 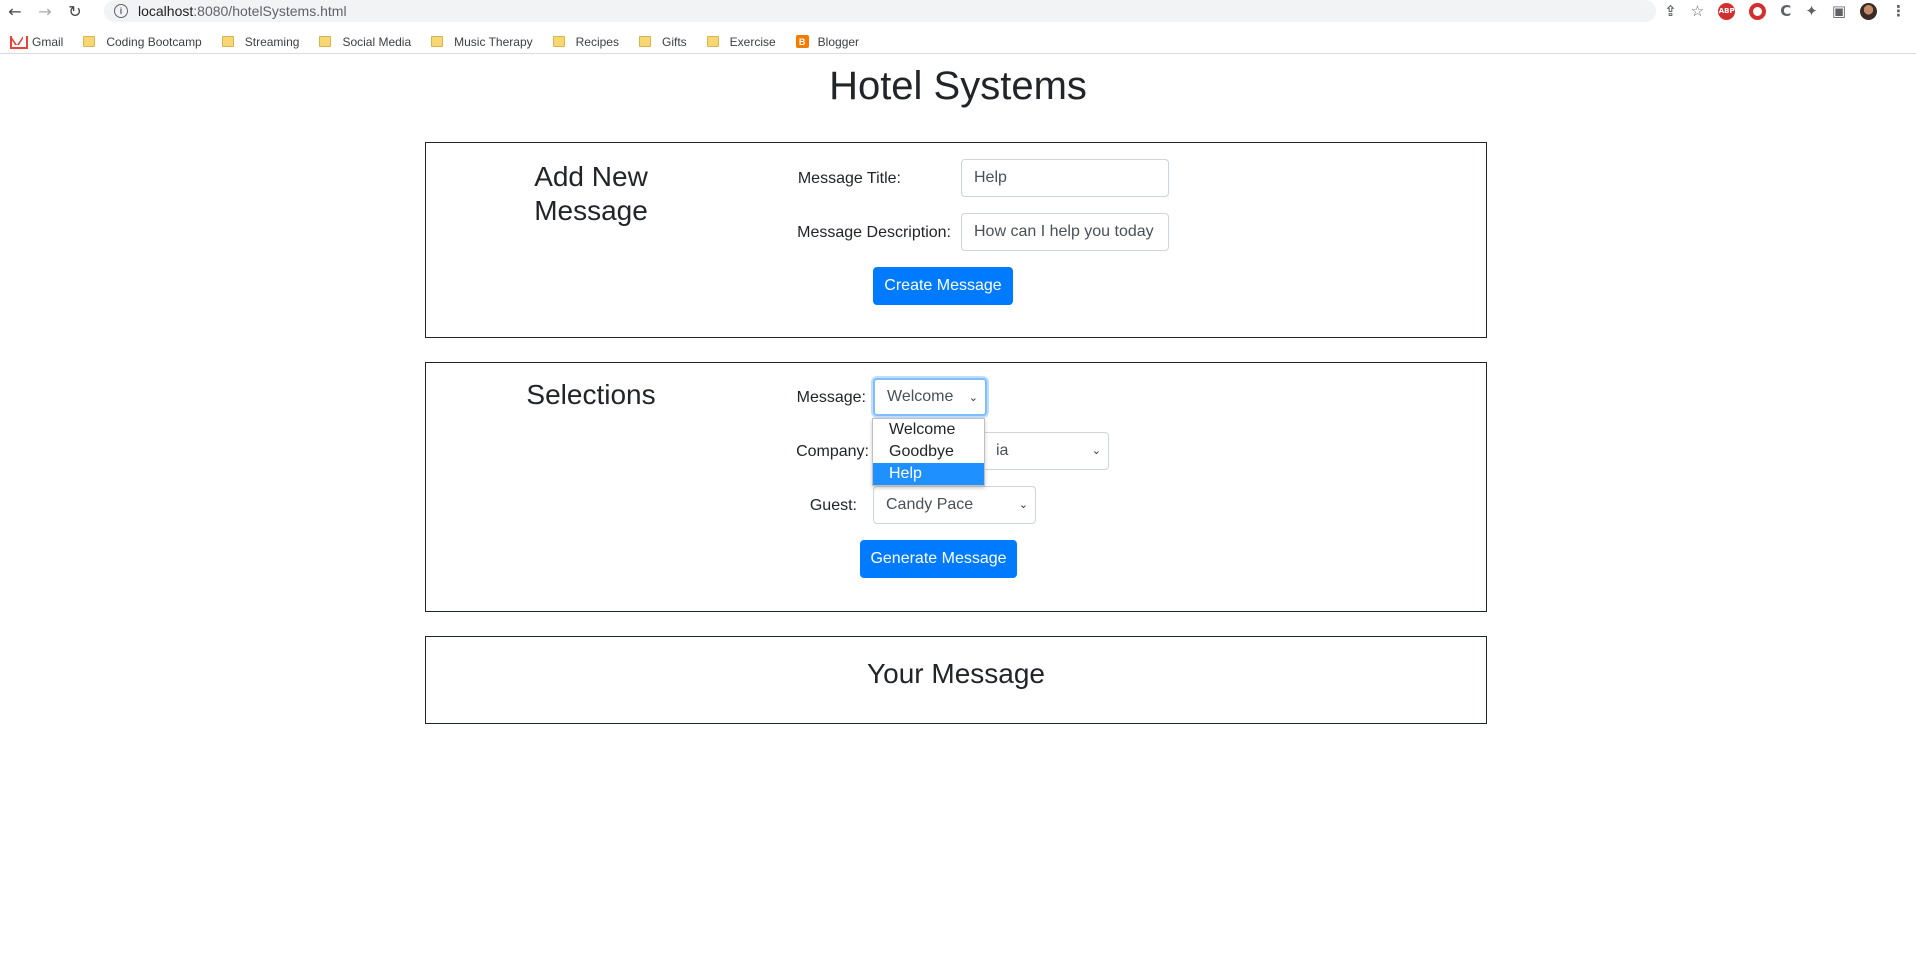 What do you see at coordinates (166, 11) in the screenshot?
I see `url-host: localhost` at bounding box center [166, 11].